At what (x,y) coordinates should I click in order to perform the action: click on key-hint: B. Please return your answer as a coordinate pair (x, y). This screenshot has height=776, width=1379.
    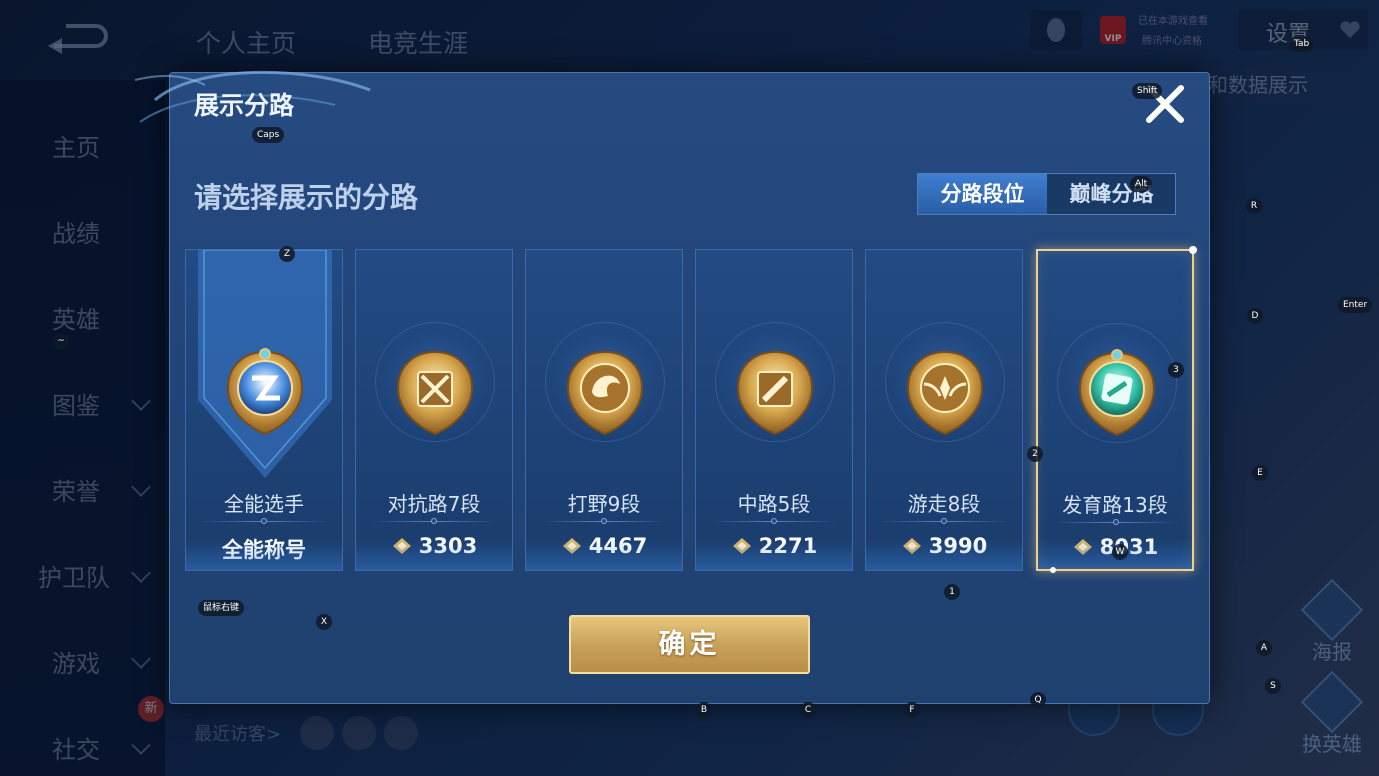
    Looking at the image, I should click on (704, 710).